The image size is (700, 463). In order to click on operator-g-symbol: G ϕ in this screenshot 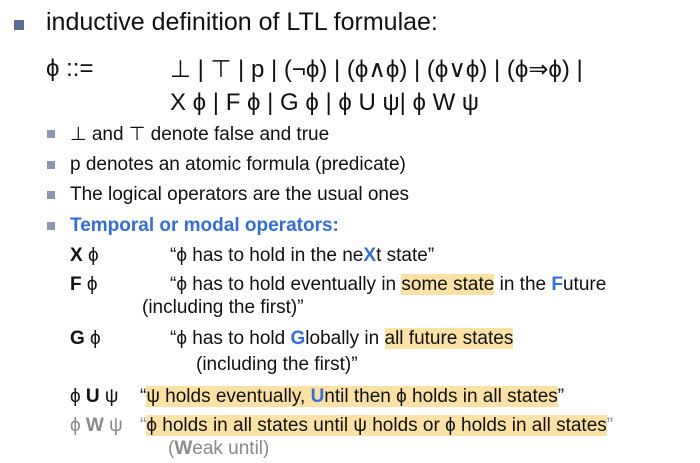, I will do `click(85, 339)`.